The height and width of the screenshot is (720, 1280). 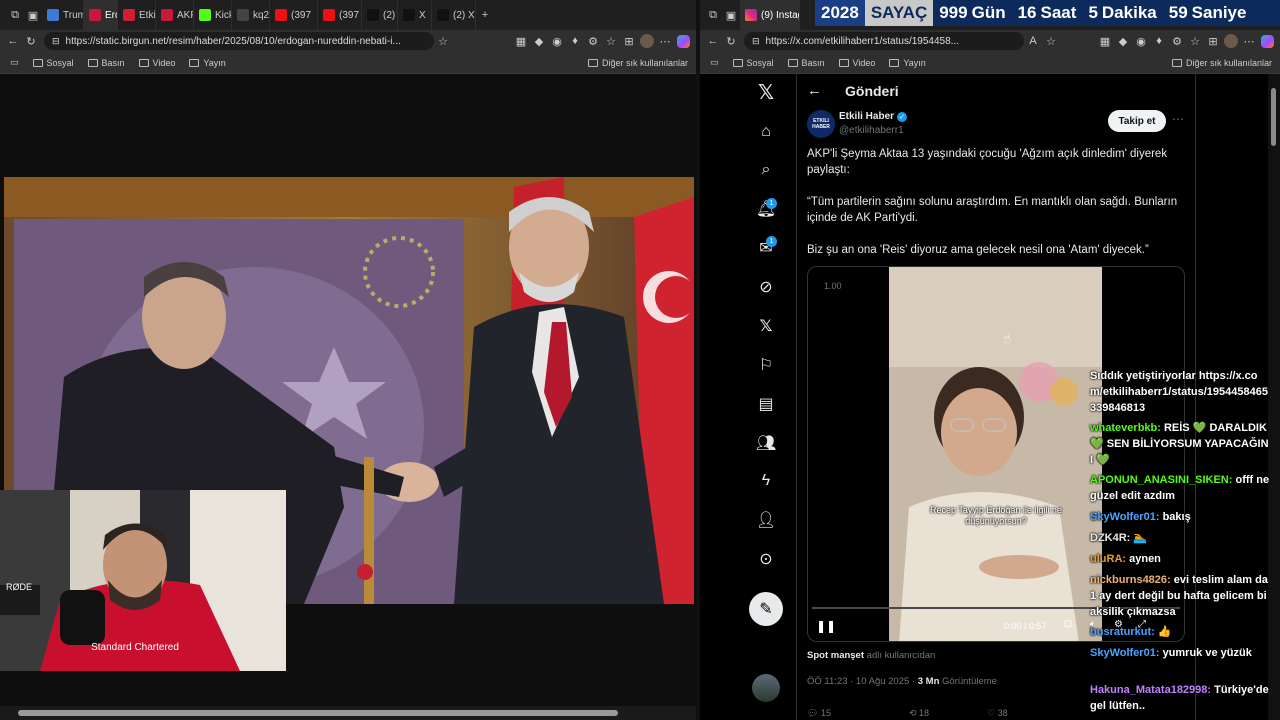 What do you see at coordinates (454, 15) in the screenshot?
I see `left-tab-10: (2) X` at bounding box center [454, 15].